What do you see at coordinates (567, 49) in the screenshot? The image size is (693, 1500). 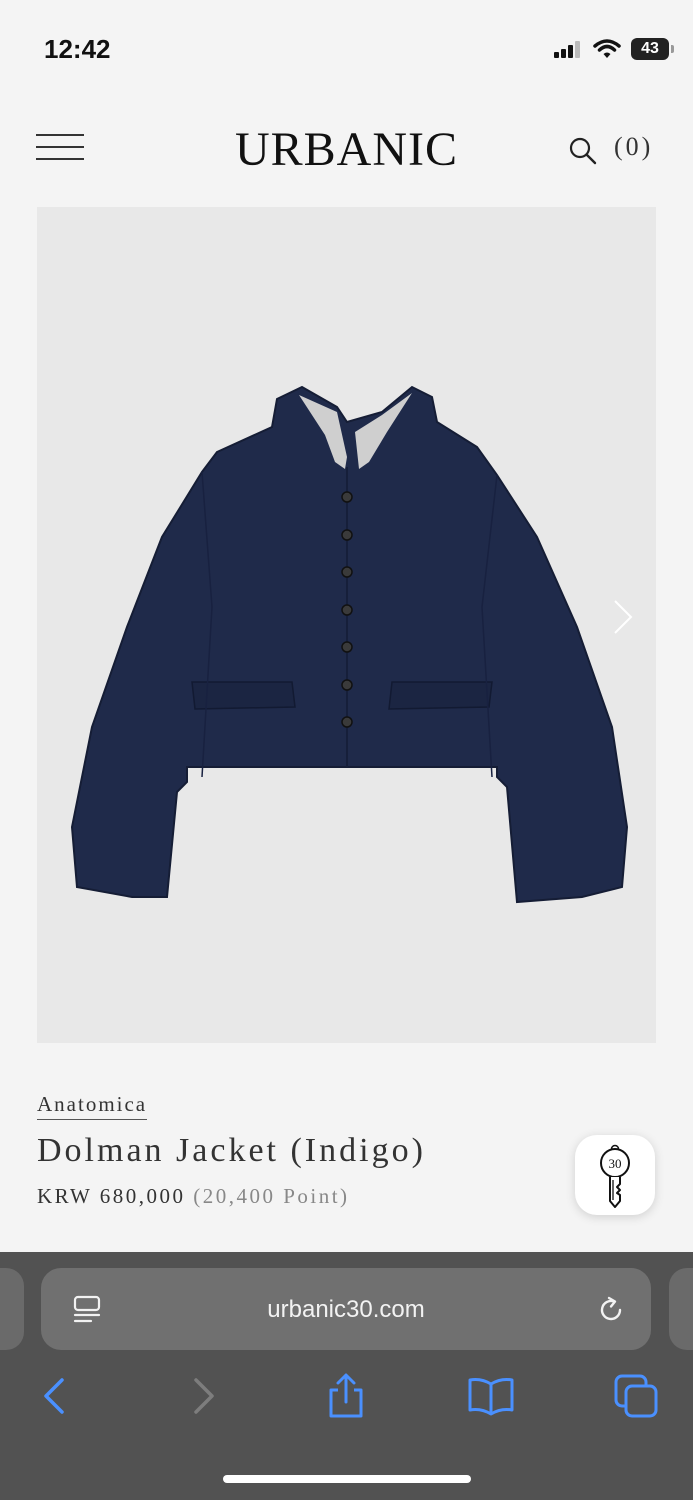 I see `cellular-signal-icon` at bounding box center [567, 49].